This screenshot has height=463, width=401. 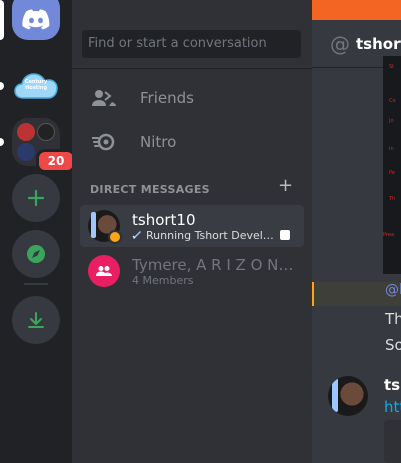 I want to click on nav-nitro-label: Nitro, so click(x=158, y=142).